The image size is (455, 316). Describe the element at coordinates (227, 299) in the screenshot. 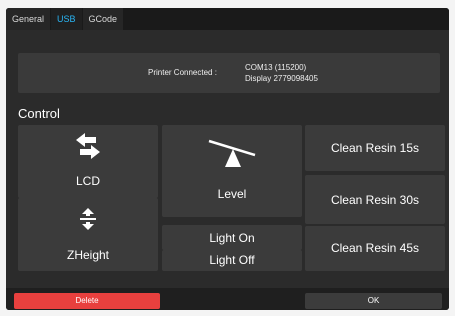

I see `dialog-footer: Delete OK` at that location.